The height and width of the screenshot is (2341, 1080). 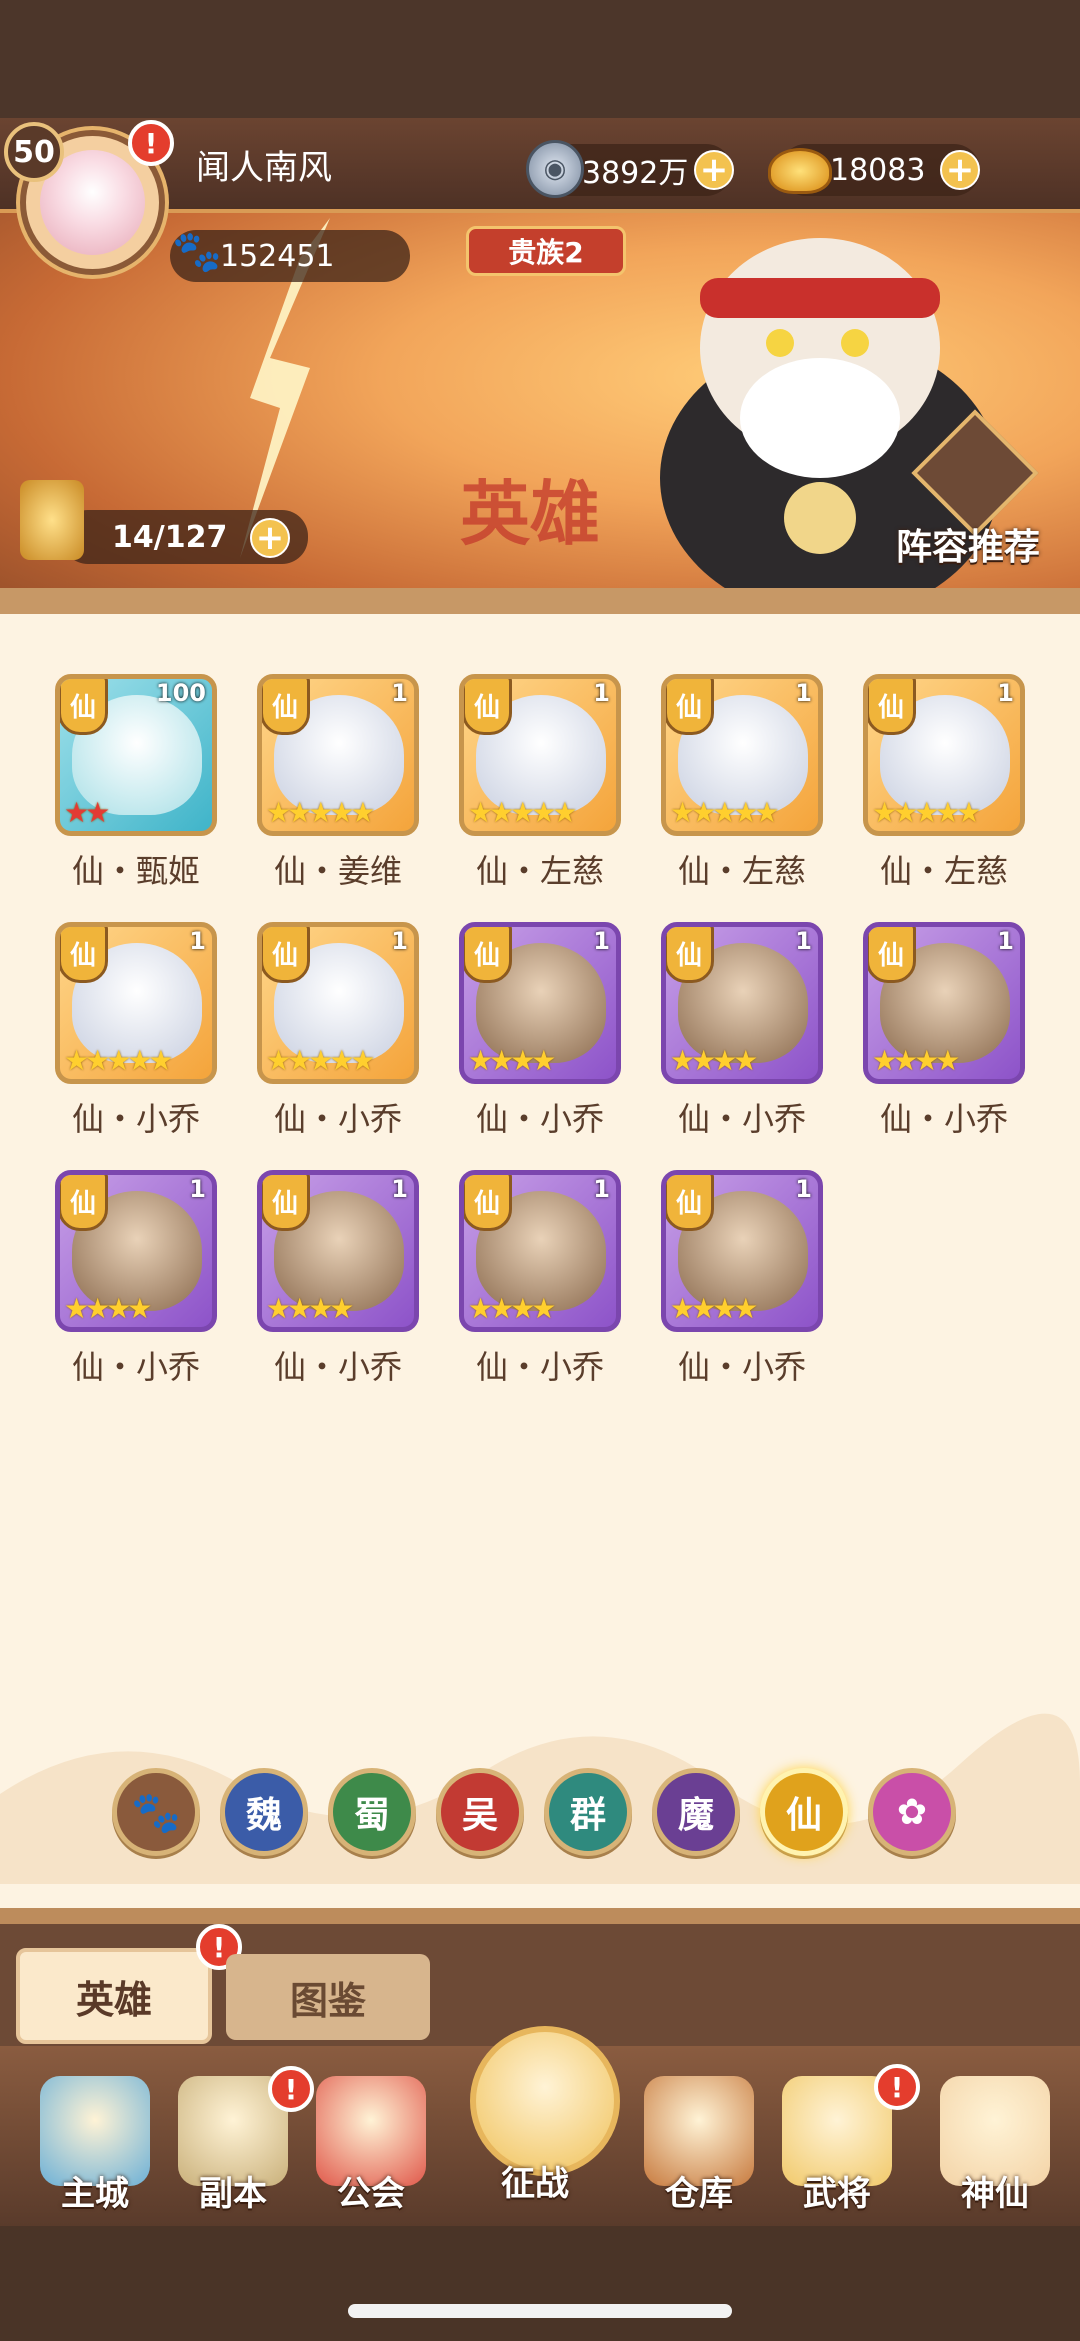 I want to click on filter-spirit-icon: ✿, so click(x=912, y=1812).